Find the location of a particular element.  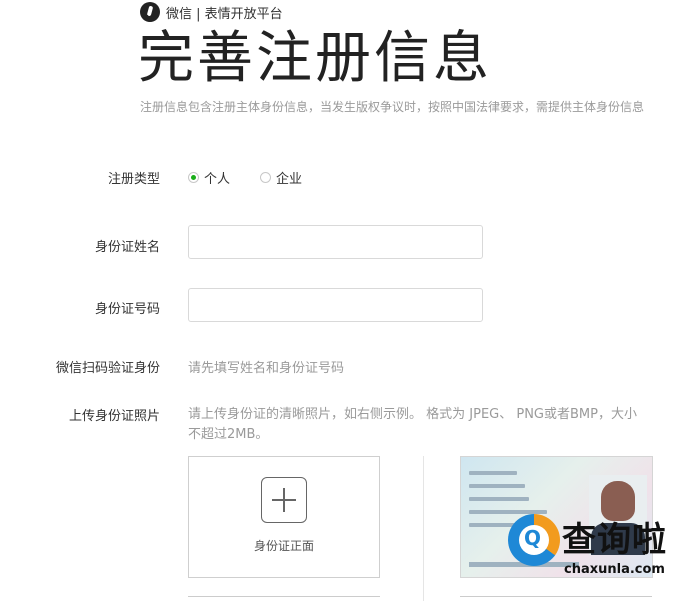

watermark-url: chaxunla.com is located at coordinates (614, 569).